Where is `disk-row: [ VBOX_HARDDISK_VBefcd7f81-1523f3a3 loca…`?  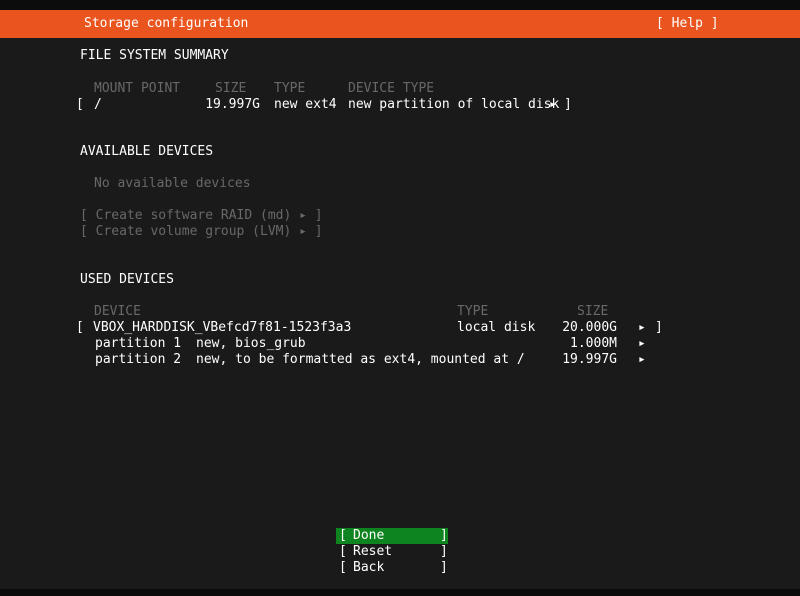 disk-row: [ VBOX_HARDDISK_VBefcd7f81-1523f3a3 loca… is located at coordinates (400, 328).